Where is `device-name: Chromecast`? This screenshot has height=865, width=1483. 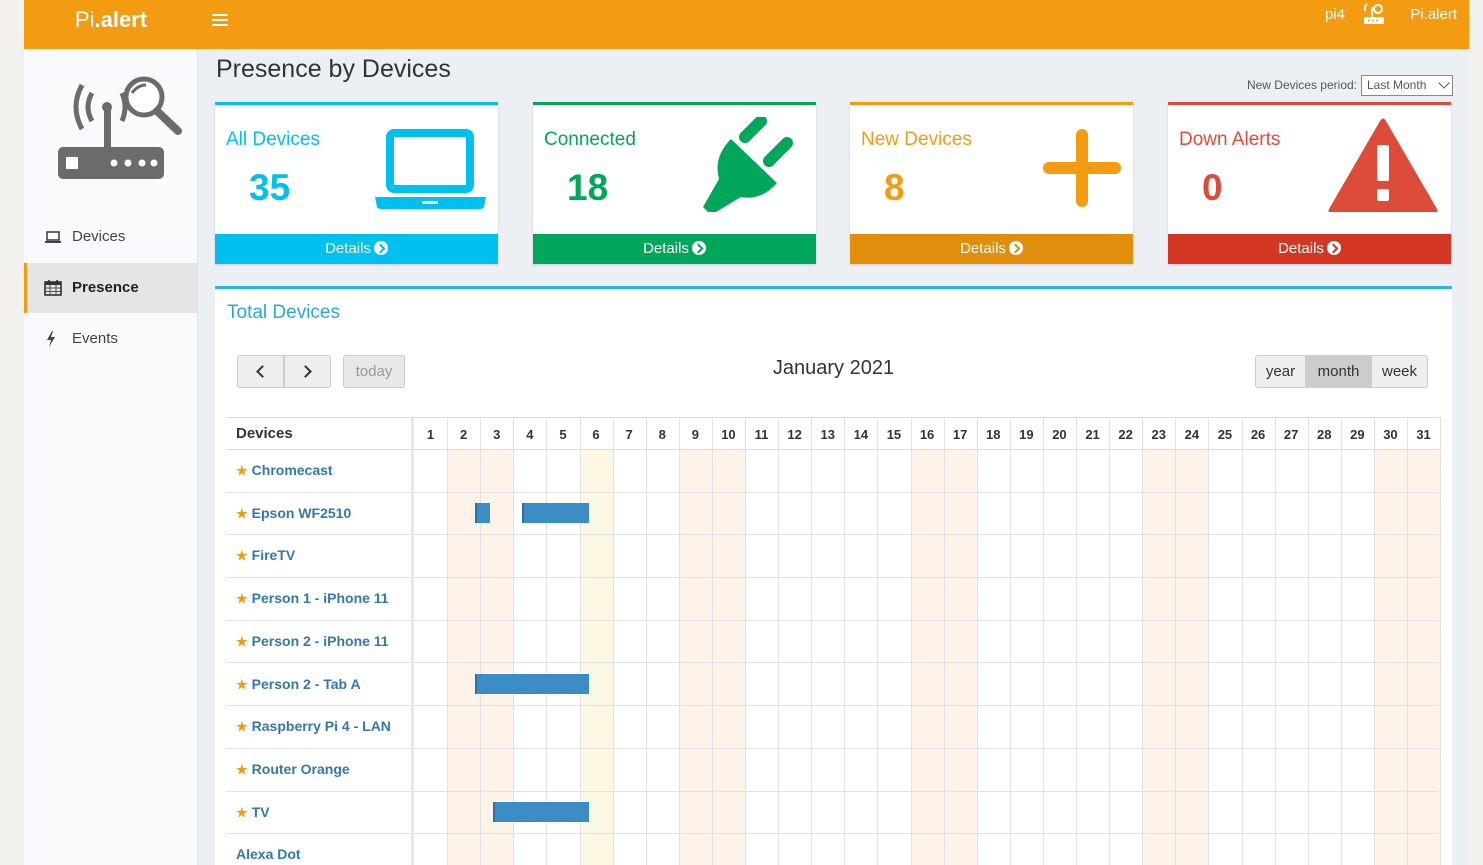 device-name: Chromecast is located at coordinates (292, 470).